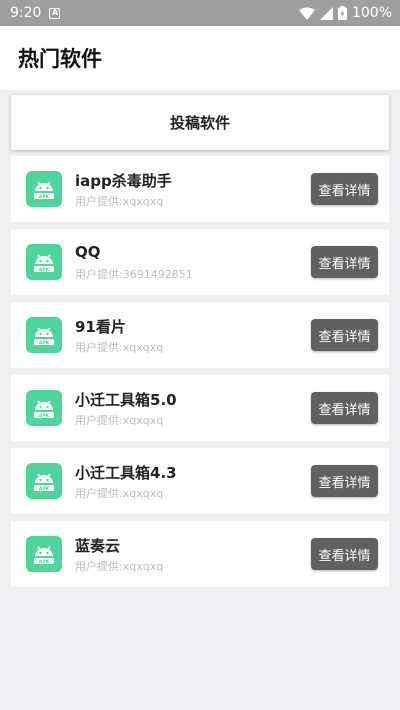 The image size is (400, 710). Describe the element at coordinates (306, 13) in the screenshot. I see `wifi-icon` at that location.